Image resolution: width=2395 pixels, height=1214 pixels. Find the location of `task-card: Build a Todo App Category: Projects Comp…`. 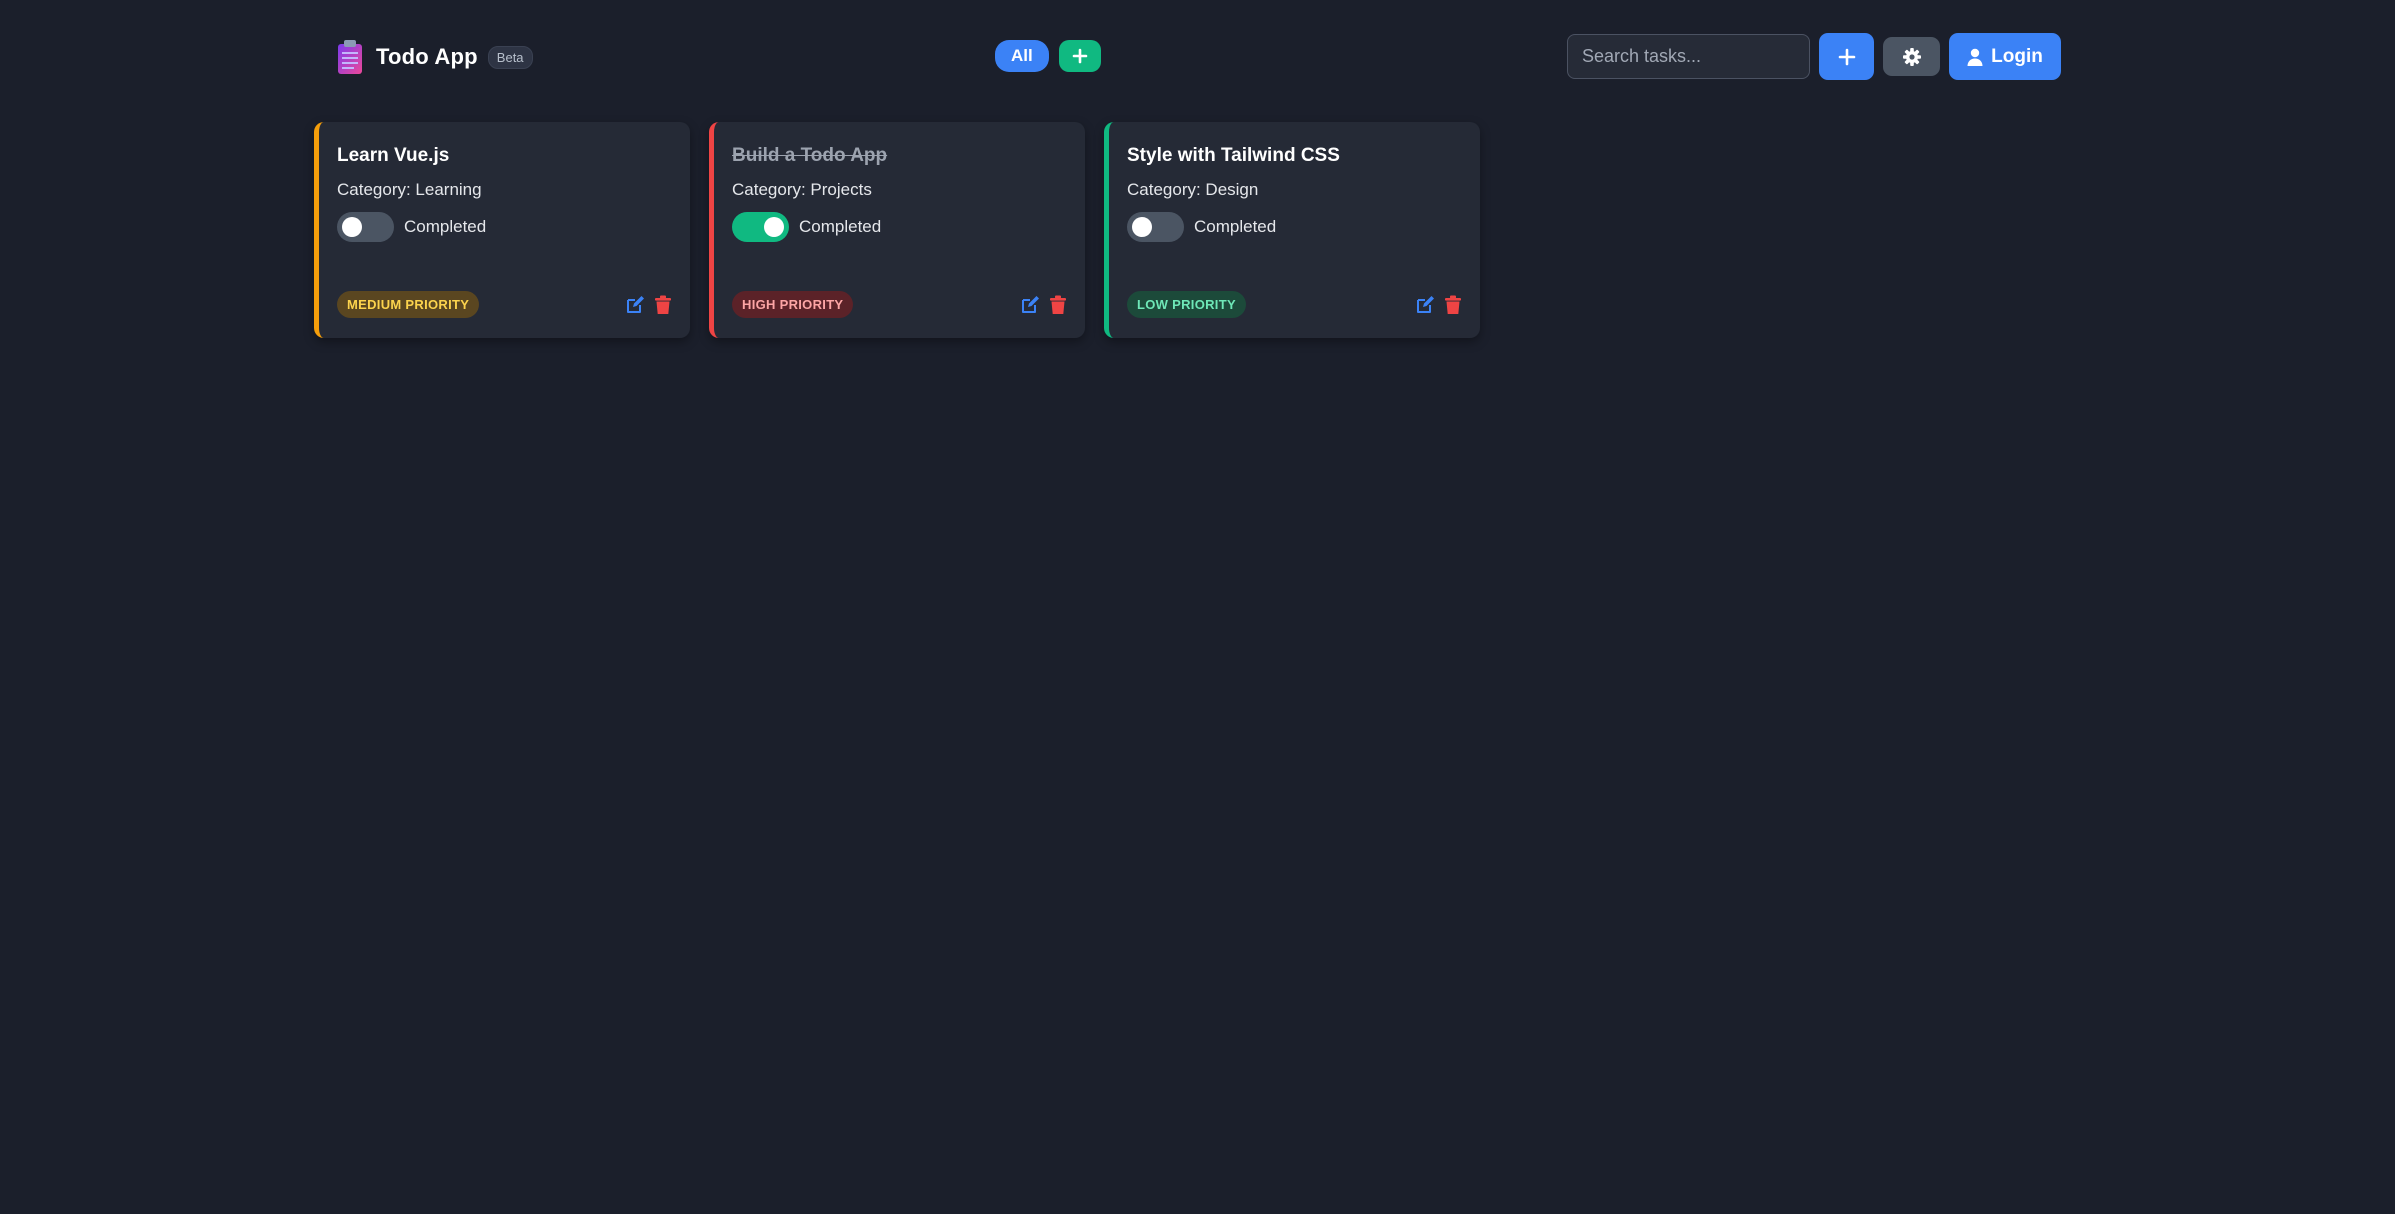

task-card: Build a Todo App Category: Projects Comp… is located at coordinates (897, 230).